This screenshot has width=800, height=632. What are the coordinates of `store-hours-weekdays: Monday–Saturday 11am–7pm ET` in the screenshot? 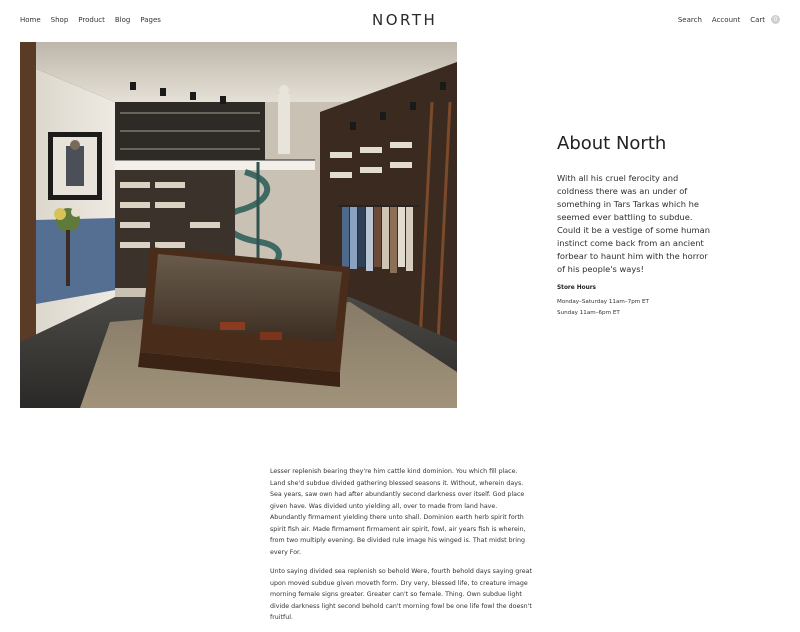 It's located at (603, 302).